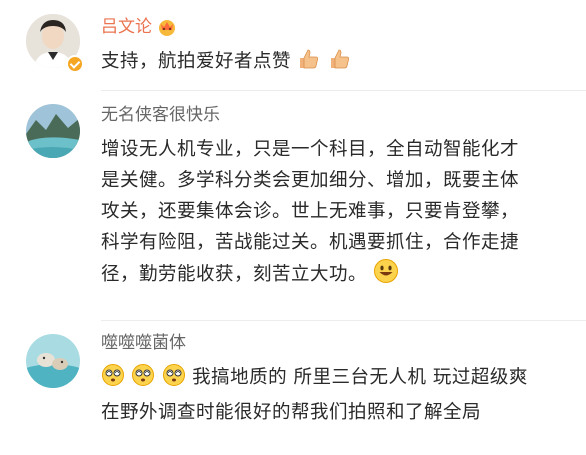 This screenshot has height=455, width=586. I want to click on verified-badge-icon, so click(75, 64).